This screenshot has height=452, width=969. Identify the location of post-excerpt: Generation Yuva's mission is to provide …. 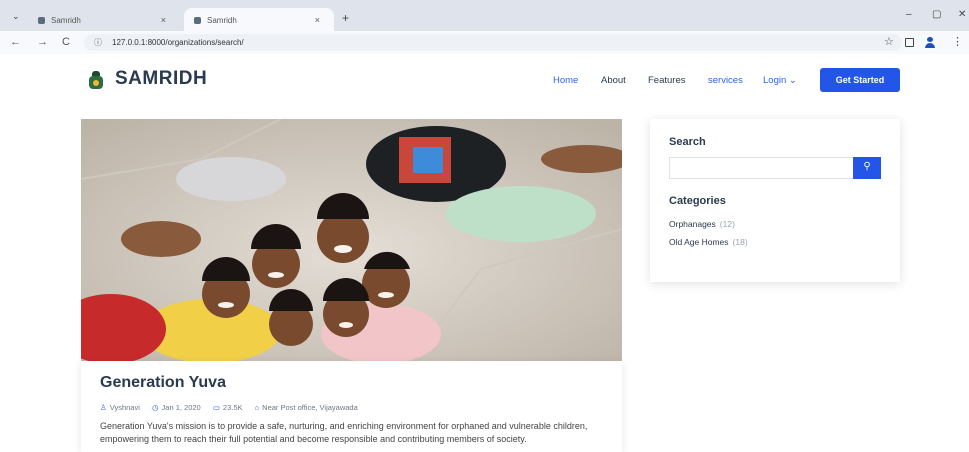
(344, 432).